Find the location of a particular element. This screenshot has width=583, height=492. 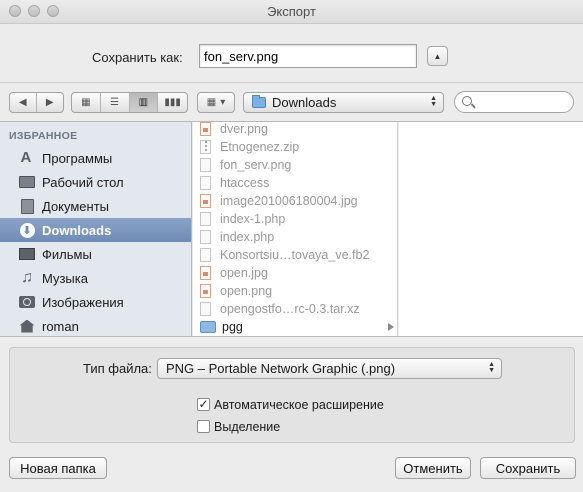

save-button: Сохранить is located at coordinates (528, 468).